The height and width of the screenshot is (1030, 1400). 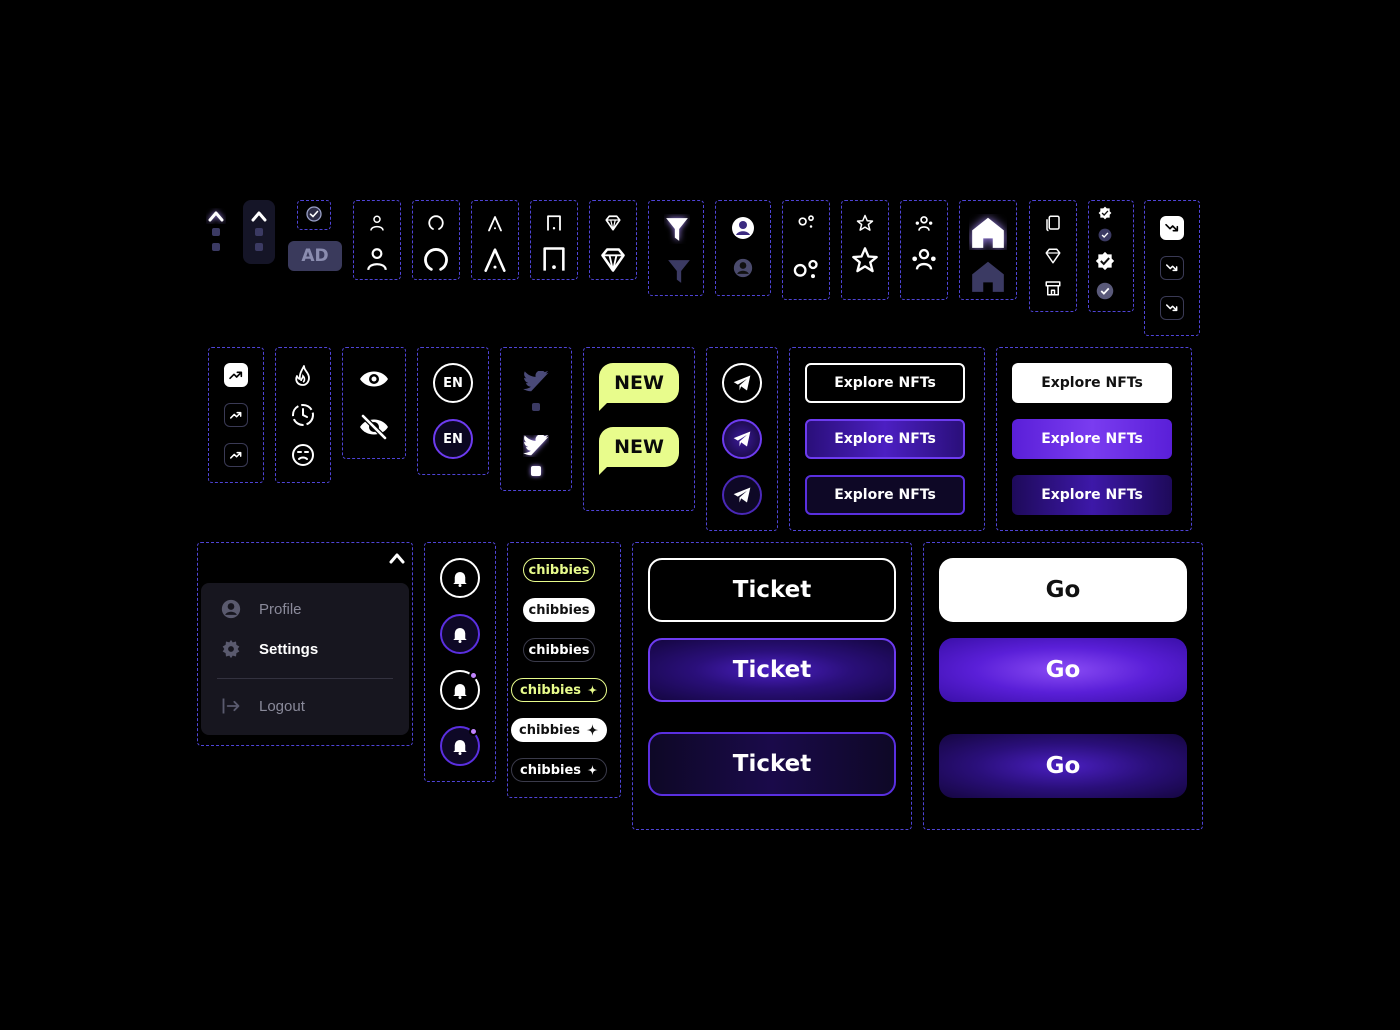 What do you see at coordinates (1053, 223) in the screenshot?
I see `cards-icon` at bounding box center [1053, 223].